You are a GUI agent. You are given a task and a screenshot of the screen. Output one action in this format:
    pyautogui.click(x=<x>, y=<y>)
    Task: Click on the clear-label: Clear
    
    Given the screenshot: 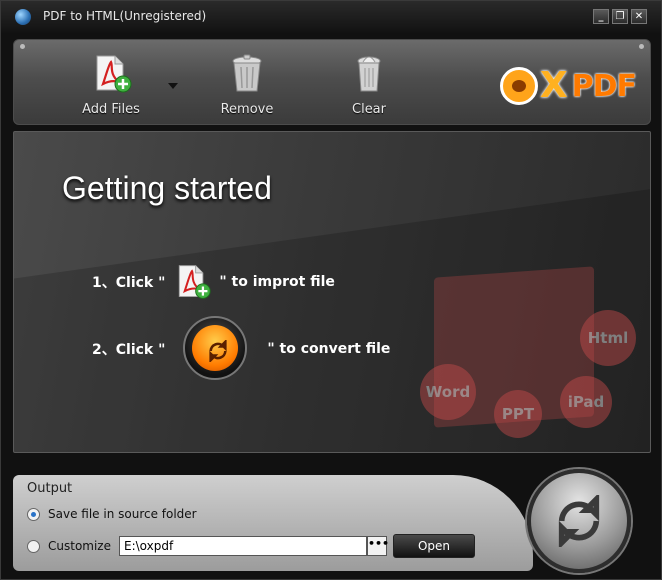 What is the action you would take?
    pyautogui.click(x=369, y=109)
    